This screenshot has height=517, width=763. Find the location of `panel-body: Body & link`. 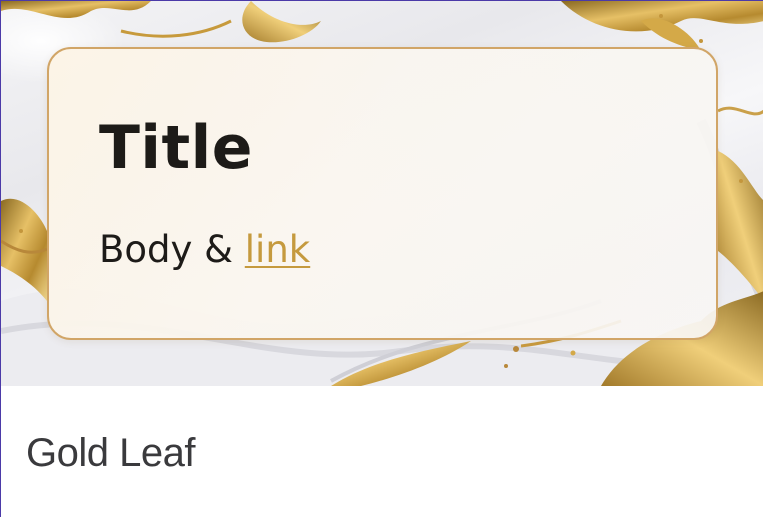

panel-body: Body & link is located at coordinates (204, 250).